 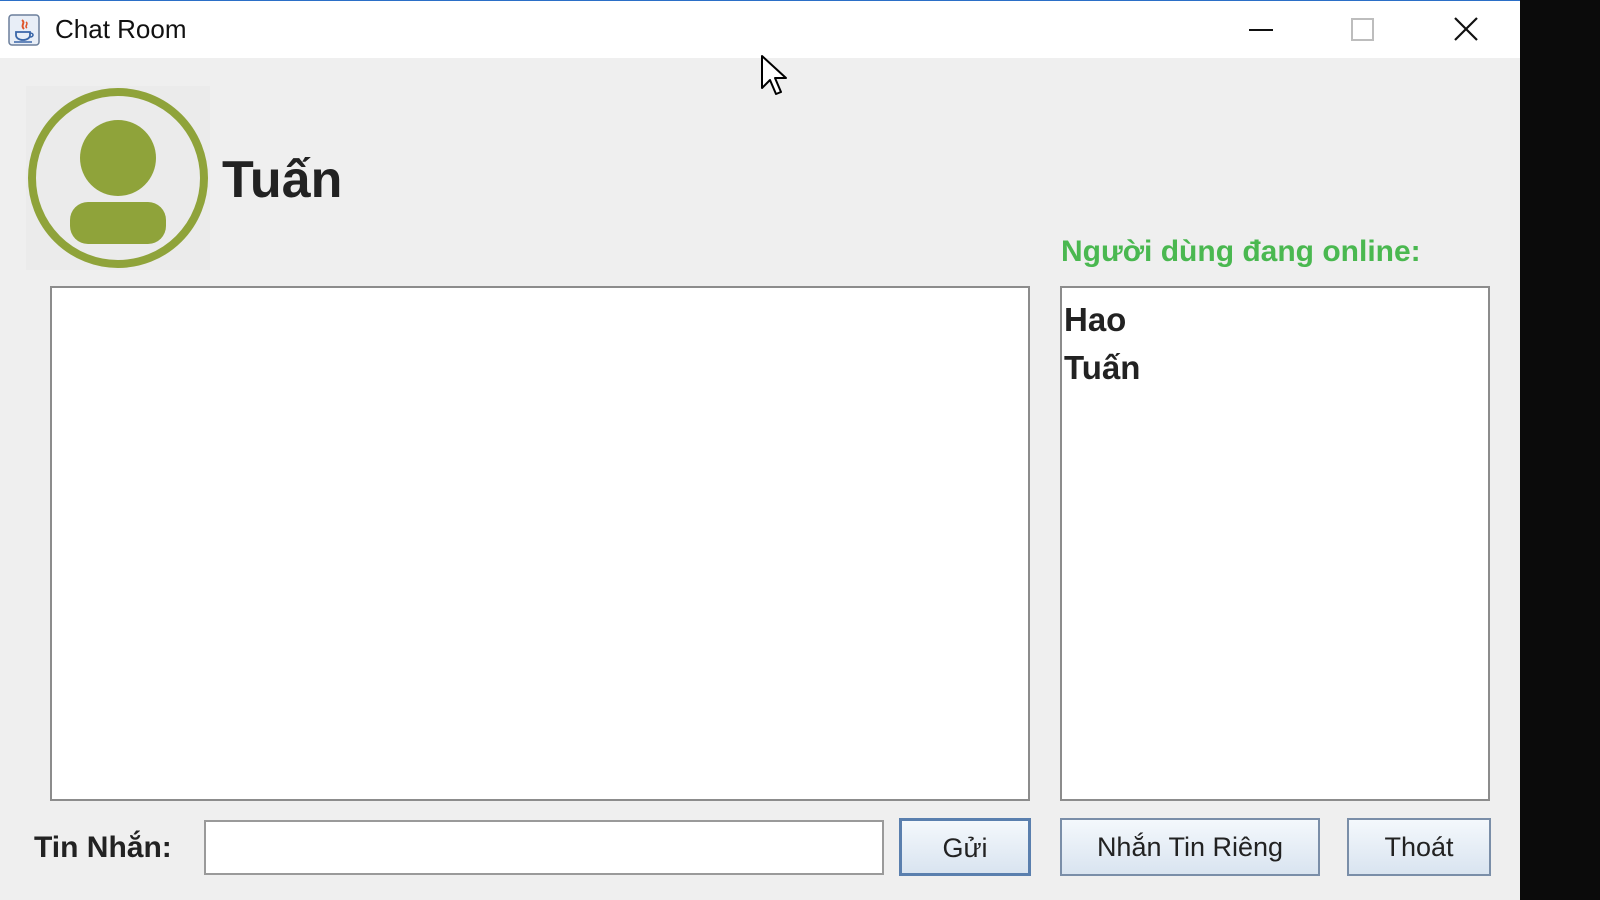 What do you see at coordinates (1275, 320) in the screenshot?
I see `online-user-item: Hao` at bounding box center [1275, 320].